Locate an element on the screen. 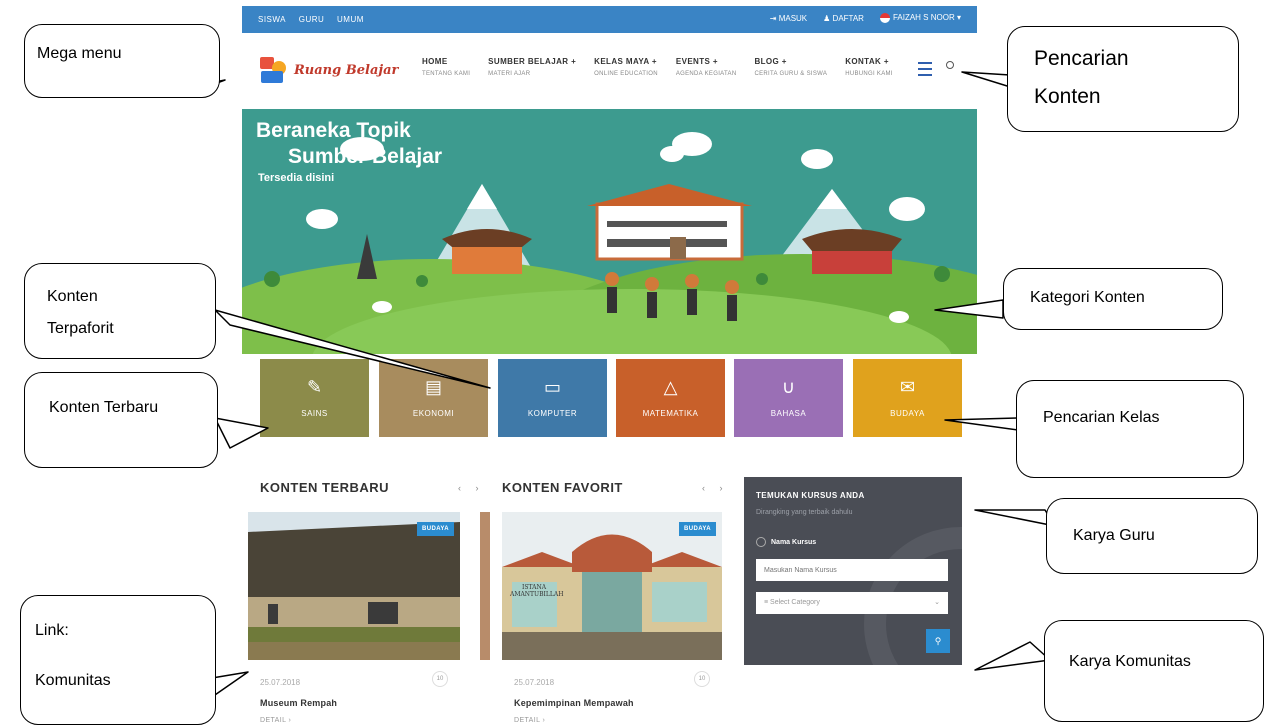  user-menu: FAIZAH S NOOR ▾ is located at coordinates (920, 18).